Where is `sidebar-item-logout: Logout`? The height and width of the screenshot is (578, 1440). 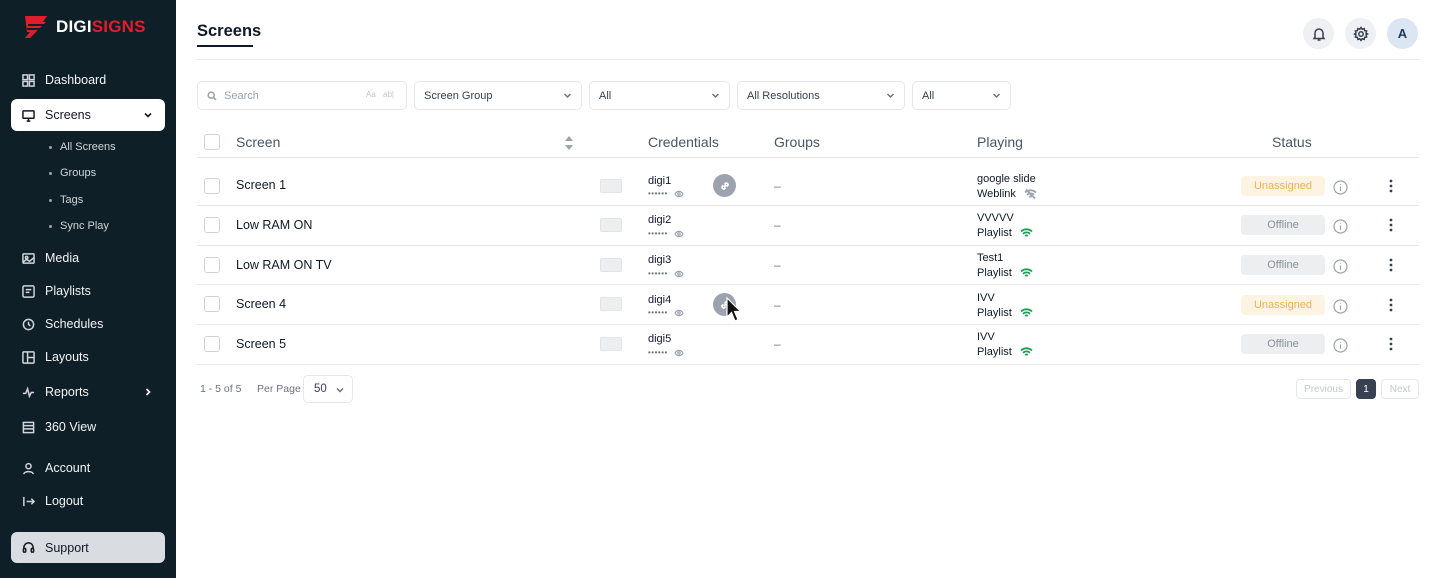 sidebar-item-logout: Logout is located at coordinates (88, 501).